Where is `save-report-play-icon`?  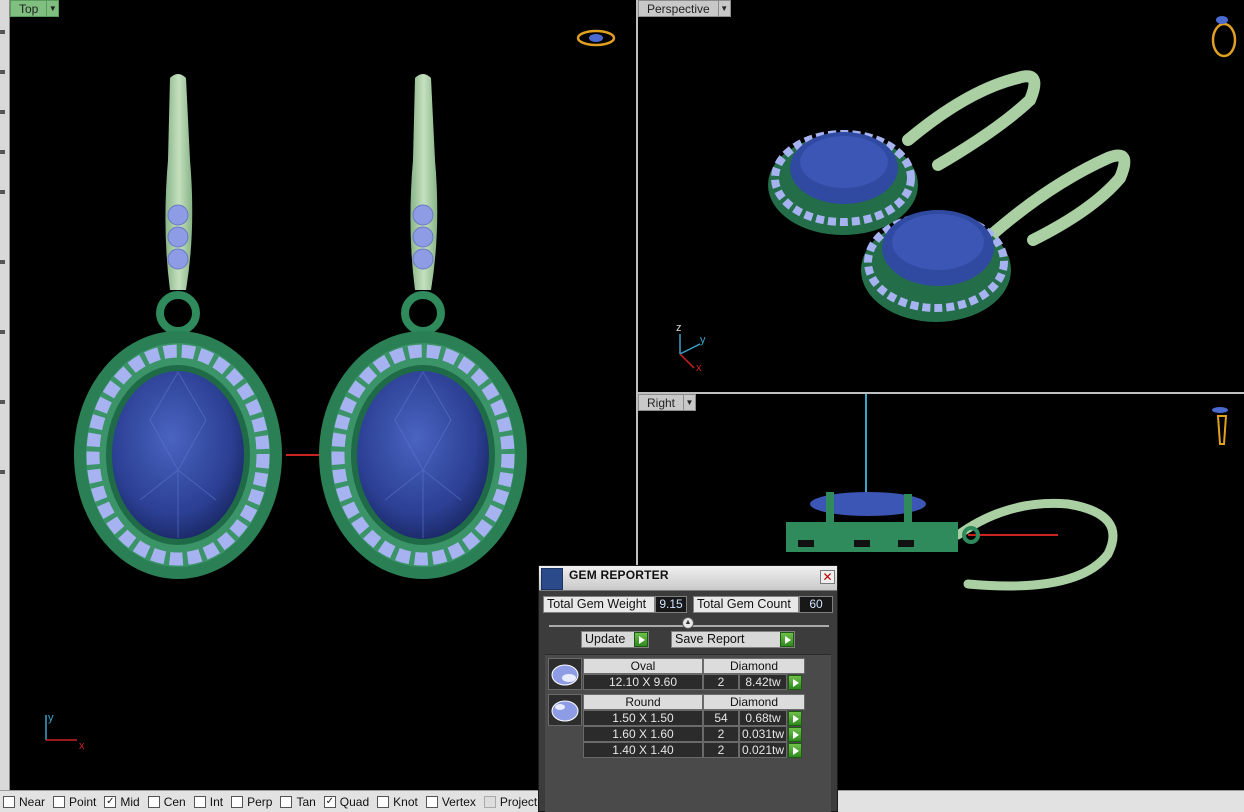
save-report-play-icon is located at coordinates (787, 639).